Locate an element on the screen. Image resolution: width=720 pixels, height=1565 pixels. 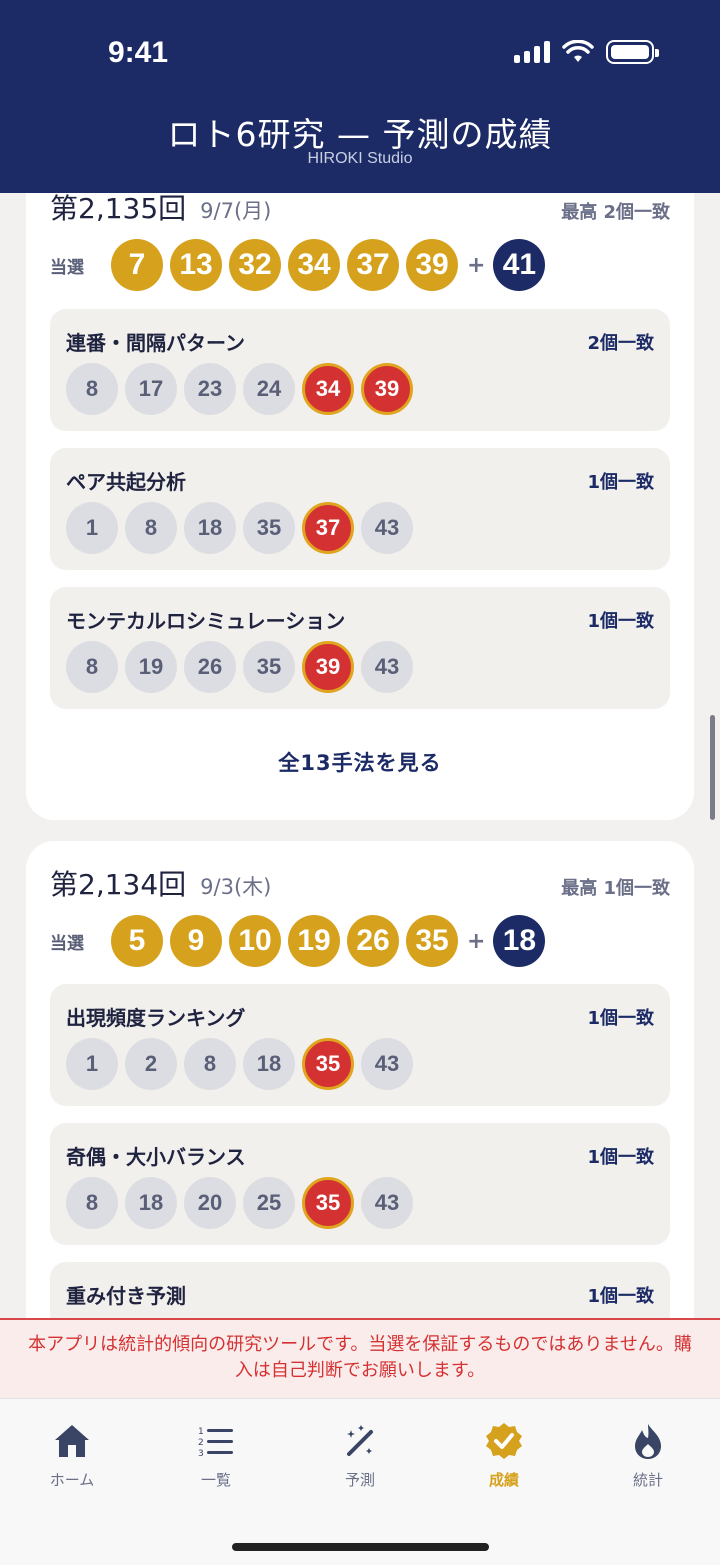
svg-text: 1 is located at coordinates (201, 1432).